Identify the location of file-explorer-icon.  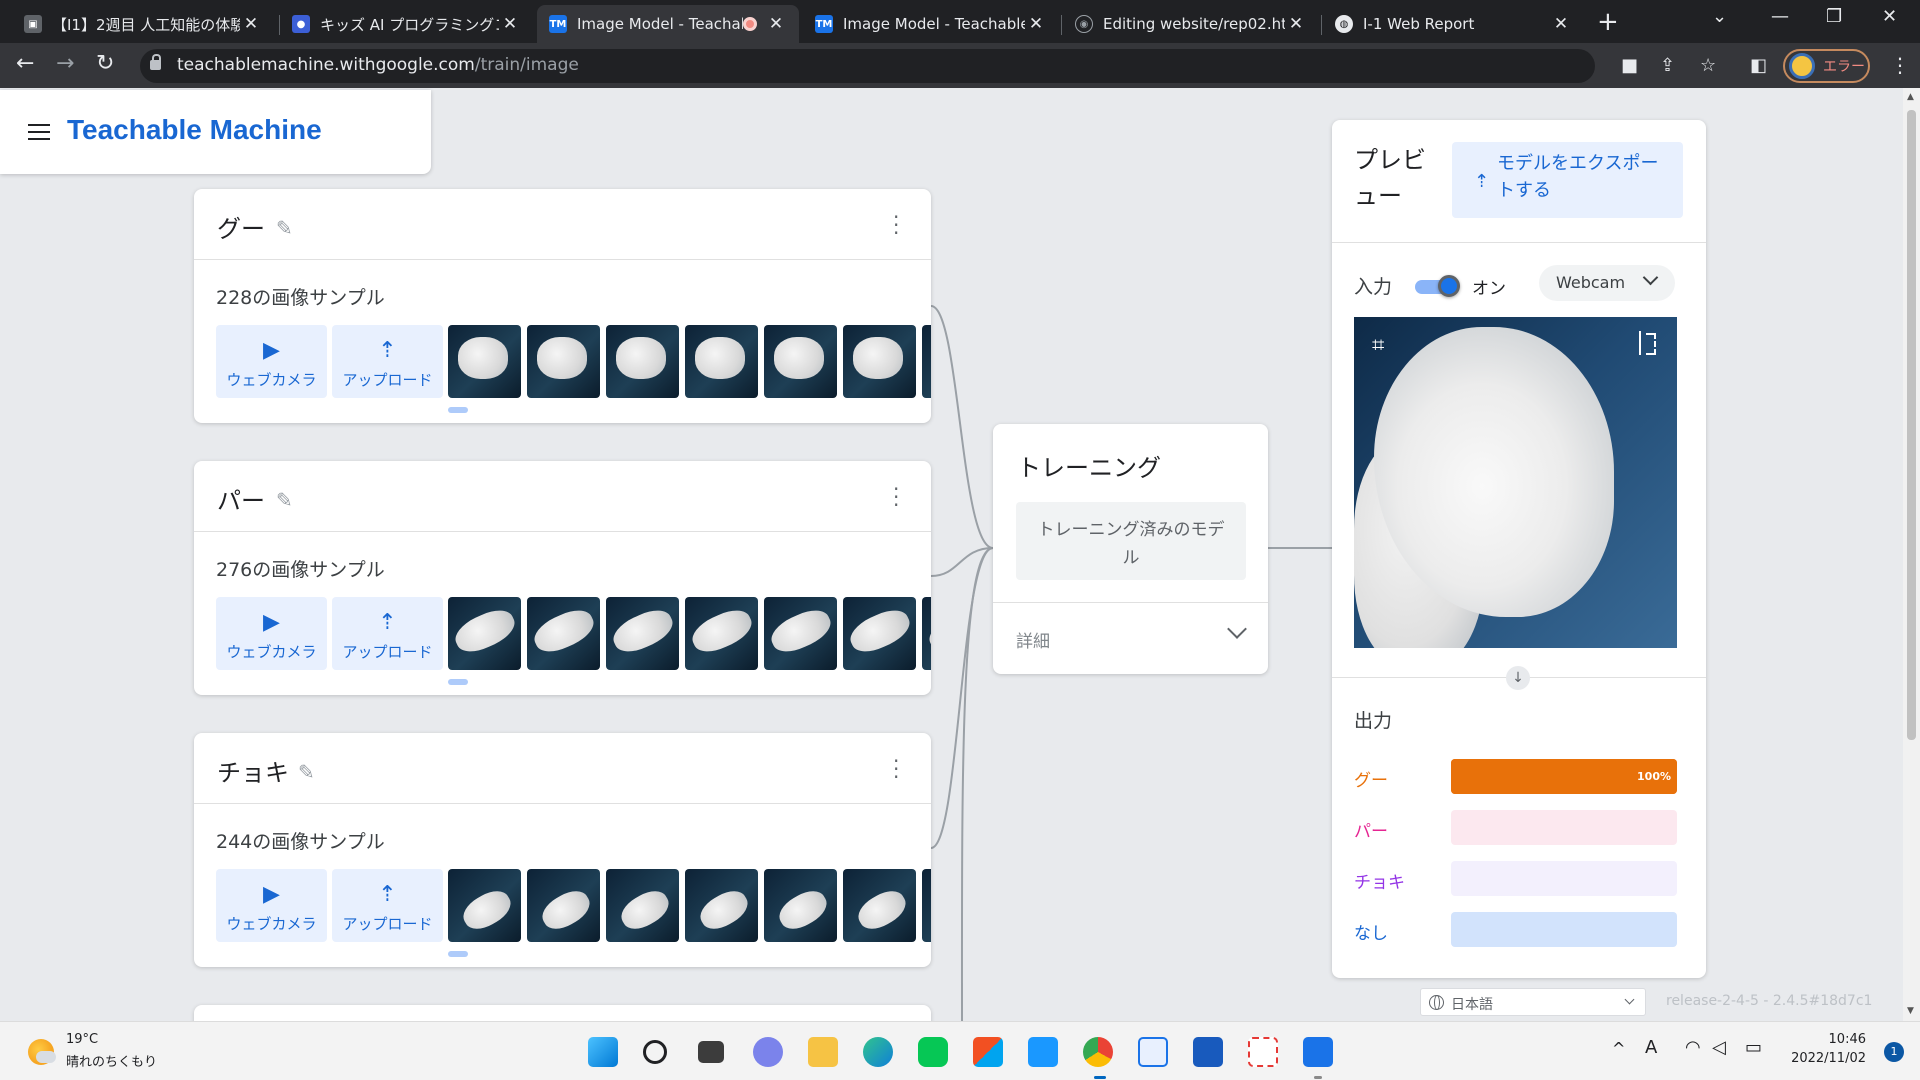
(823, 1052).